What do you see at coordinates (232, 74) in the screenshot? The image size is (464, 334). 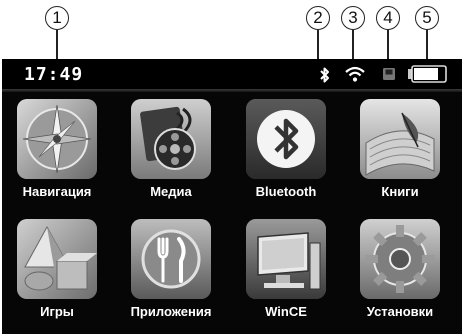 I see `status-bar: 17:49` at bounding box center [232, 74].